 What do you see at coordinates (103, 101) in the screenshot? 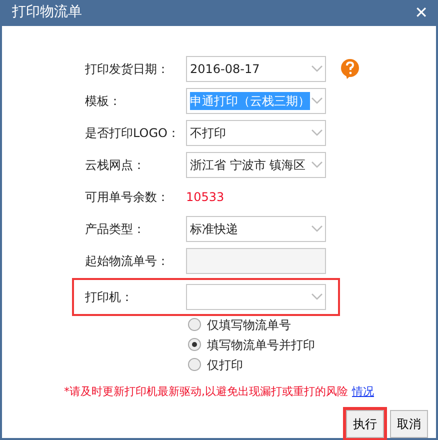
I see `field-label: 模板：` at bounding box center [103, 101].